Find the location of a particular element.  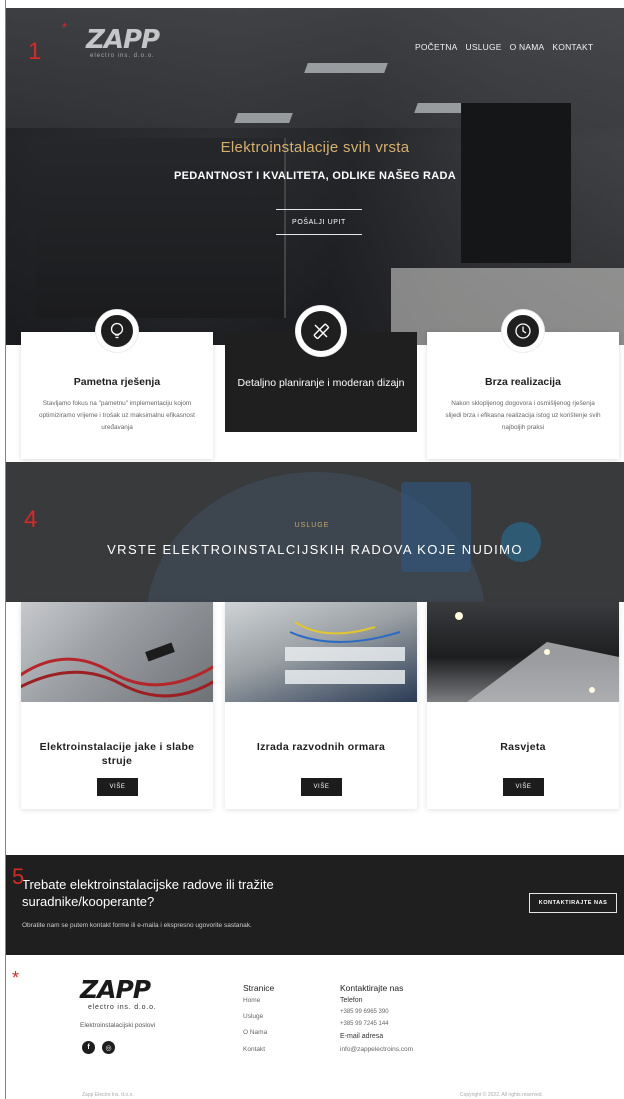

footer-company-name: Zapp Electro Ins. d.o.o. is located at coordinates (108, 1095).